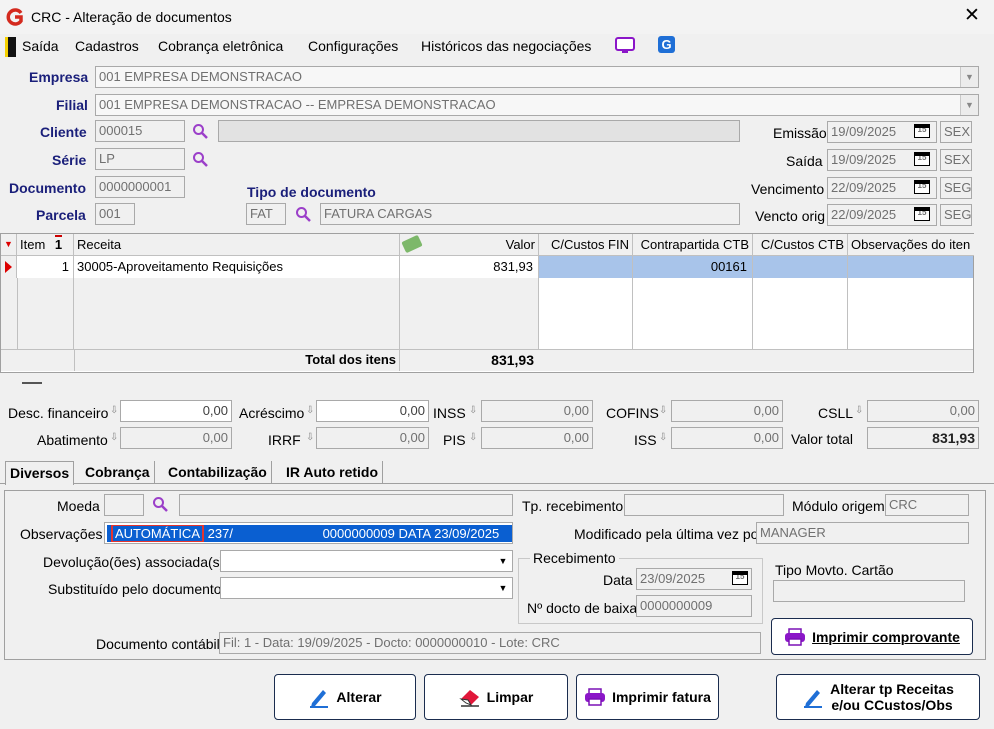  I want to click on alterar-tp-receitas-button: Alterar tp Receitas e/ou CCustos/Obs, so click(878, 697).